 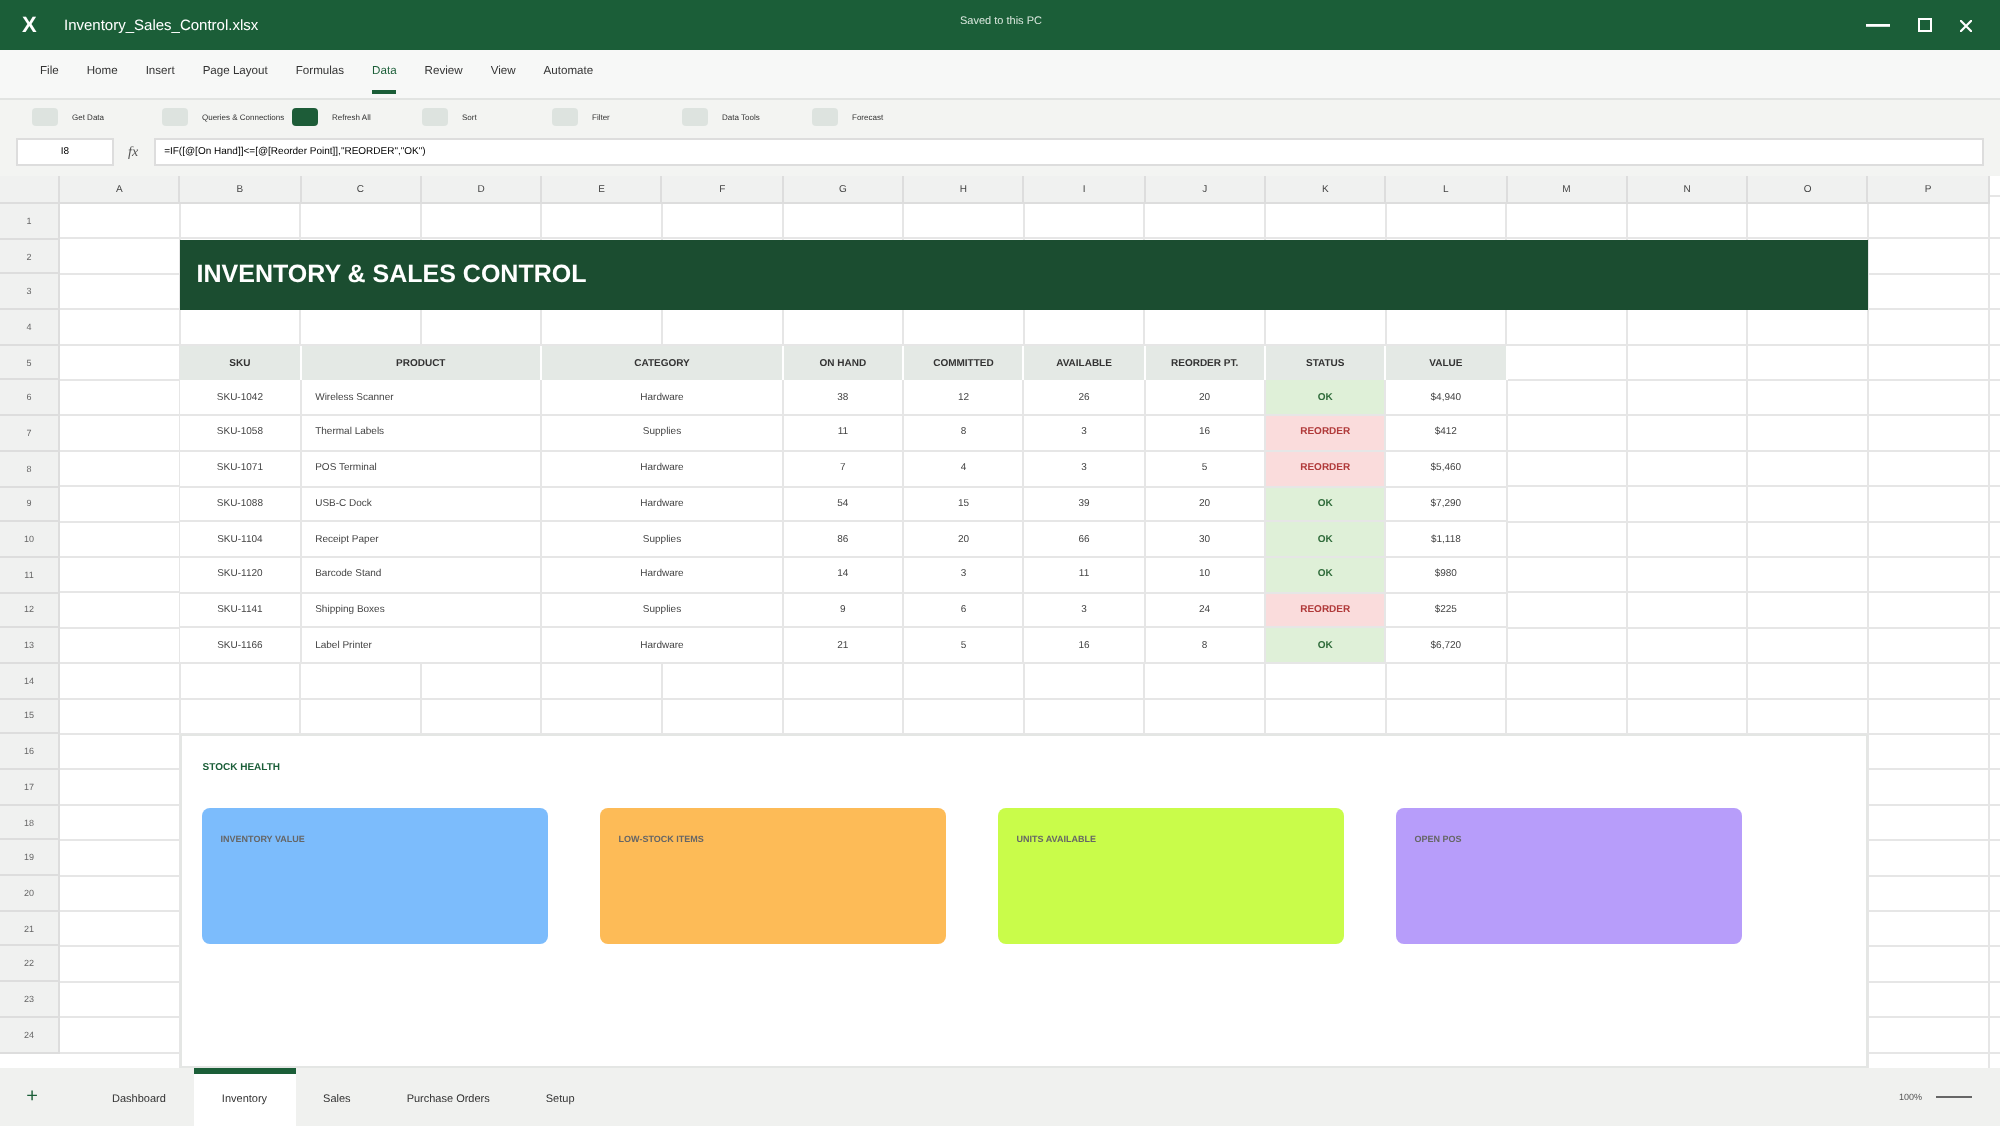 What do you see at coordinates (32, 1097) in the screenshot?
I see `add-sheet-button: +` at bounding box center [32, 1097].